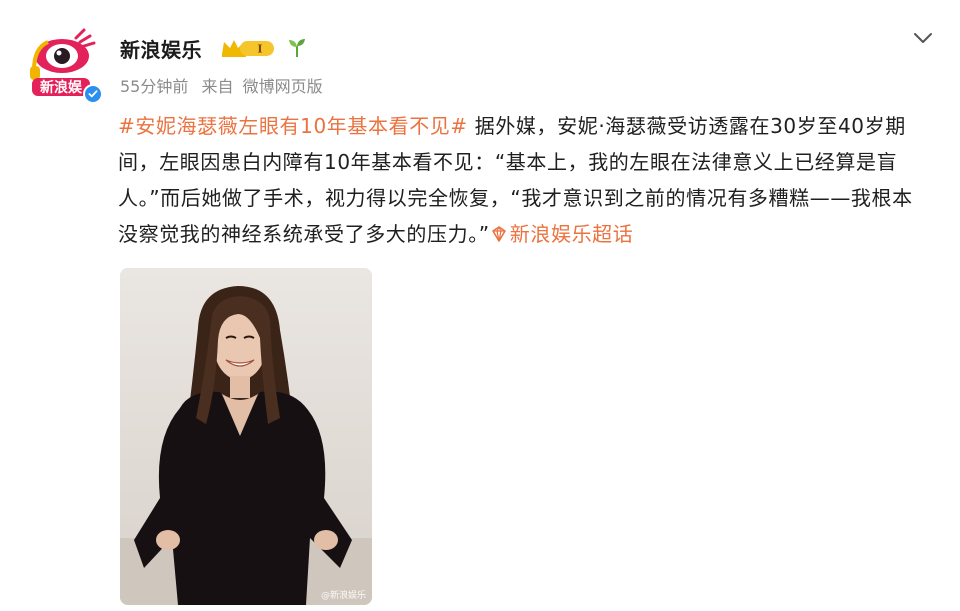  I want to click on badge-level: I, so click(259, 49).